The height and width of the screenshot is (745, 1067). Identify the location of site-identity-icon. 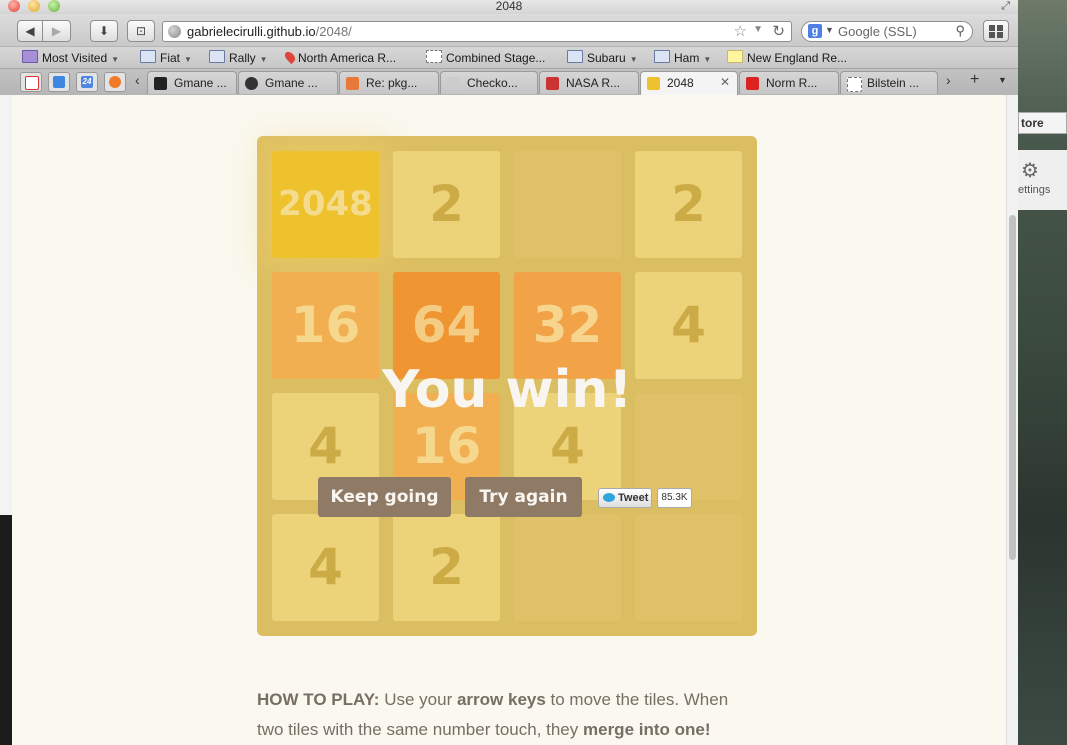
(174, 31).